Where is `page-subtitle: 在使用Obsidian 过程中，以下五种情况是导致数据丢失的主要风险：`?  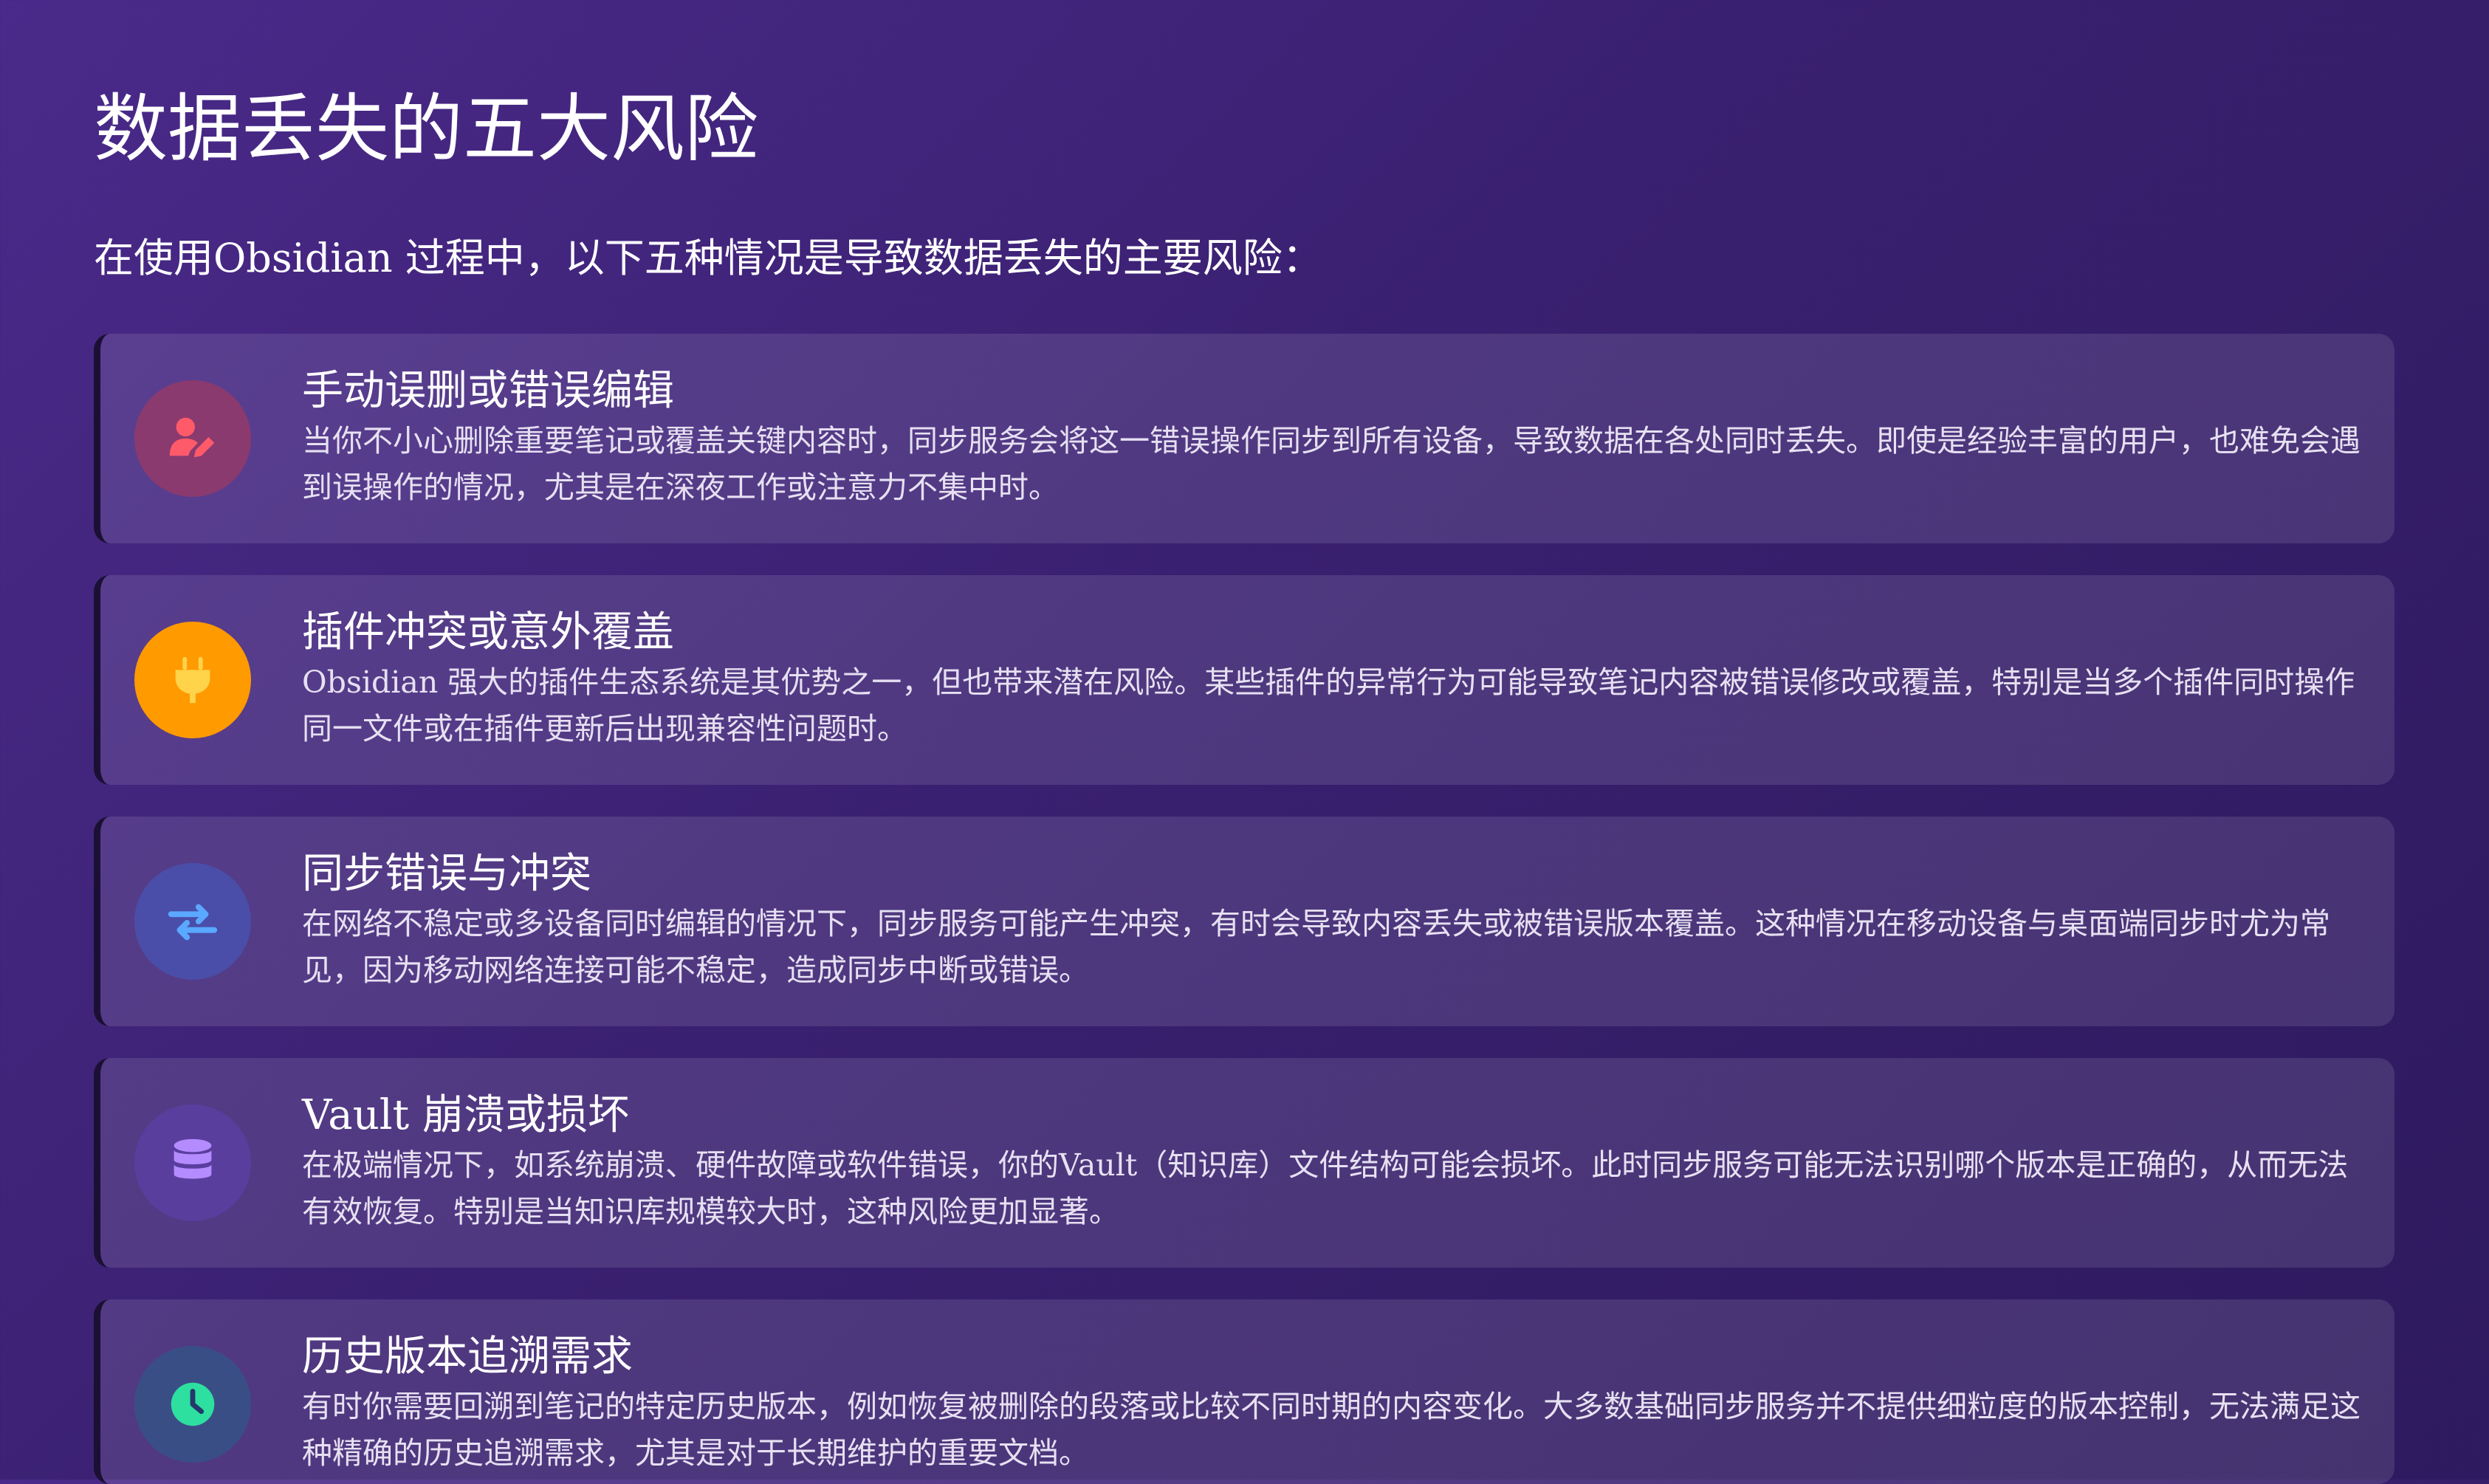 page-subtitle: 在使用Obsidian 过程中，以下五种情况是导致数据丢失的主要风险： is located at coordinates (708, 258).